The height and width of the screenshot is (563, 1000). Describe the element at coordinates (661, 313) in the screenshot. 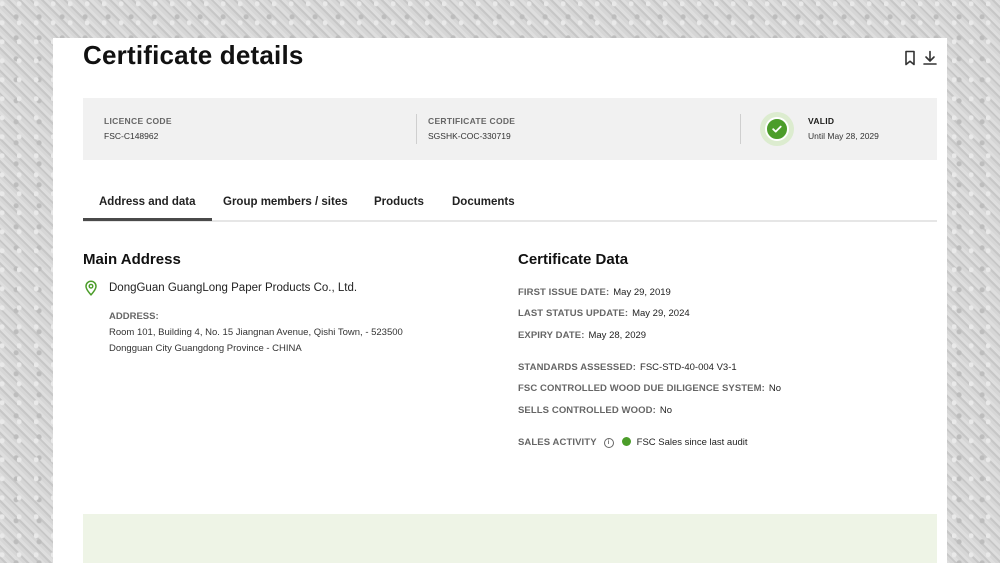

I see `last-status-value: May 29, 2024` at that location.